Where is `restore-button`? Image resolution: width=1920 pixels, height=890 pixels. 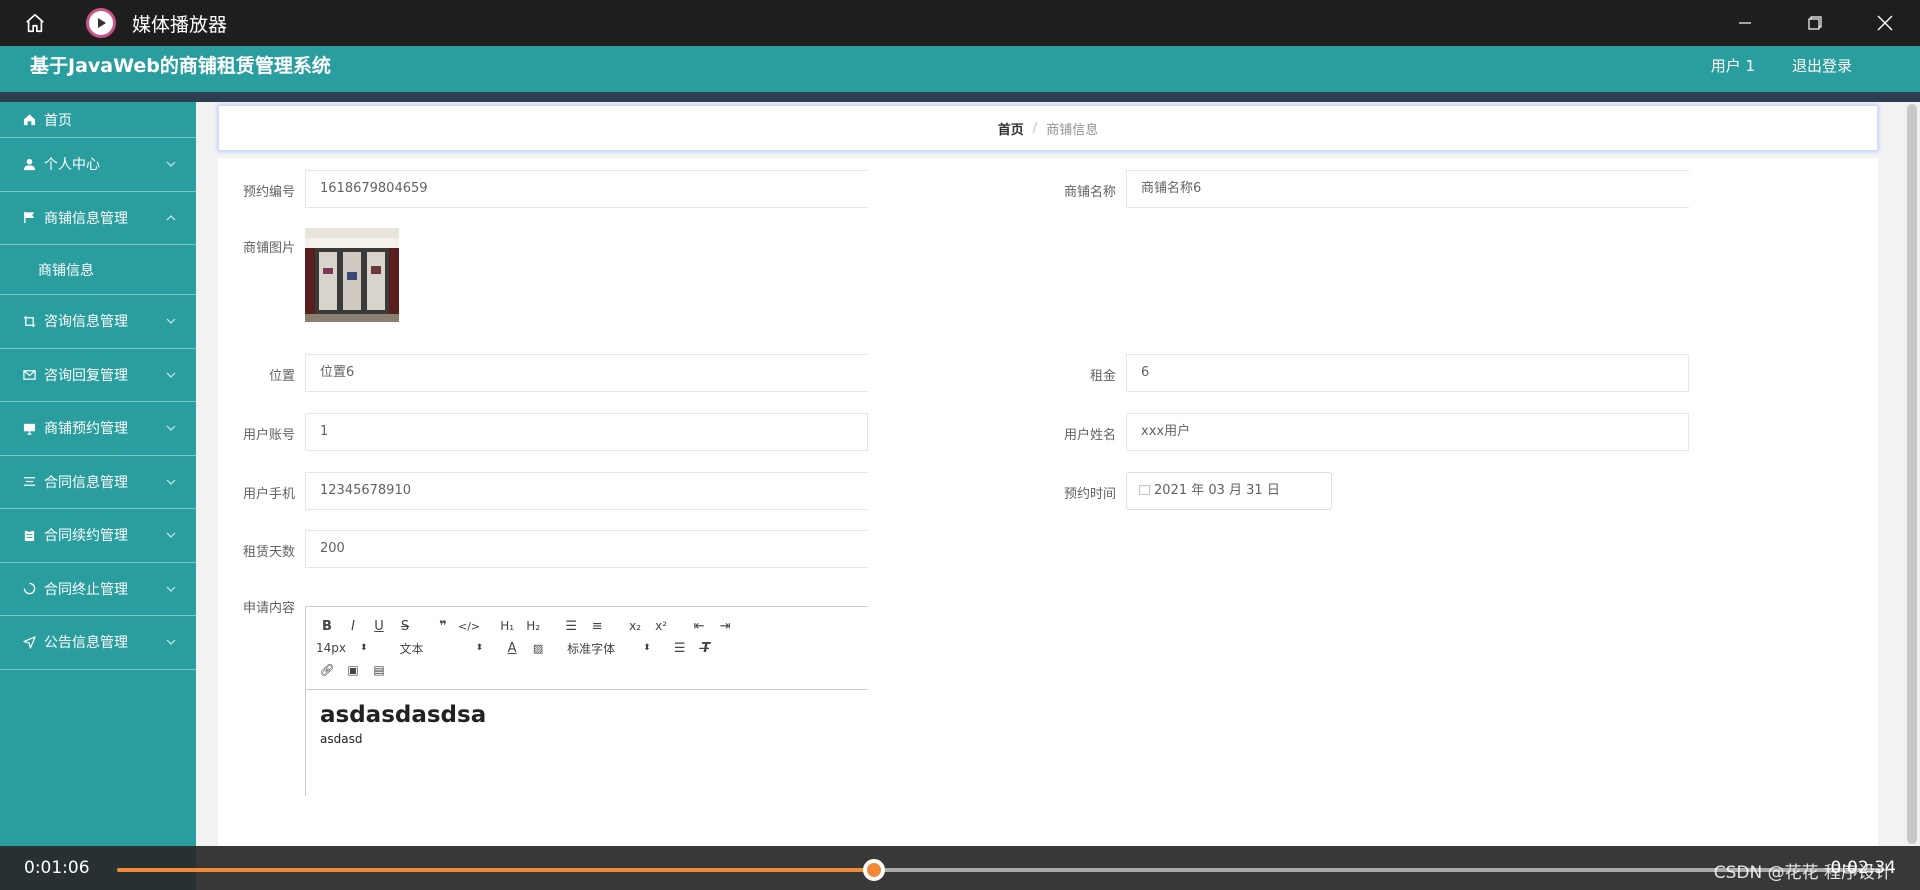
restore-button is located at coordinates (1815, 23).